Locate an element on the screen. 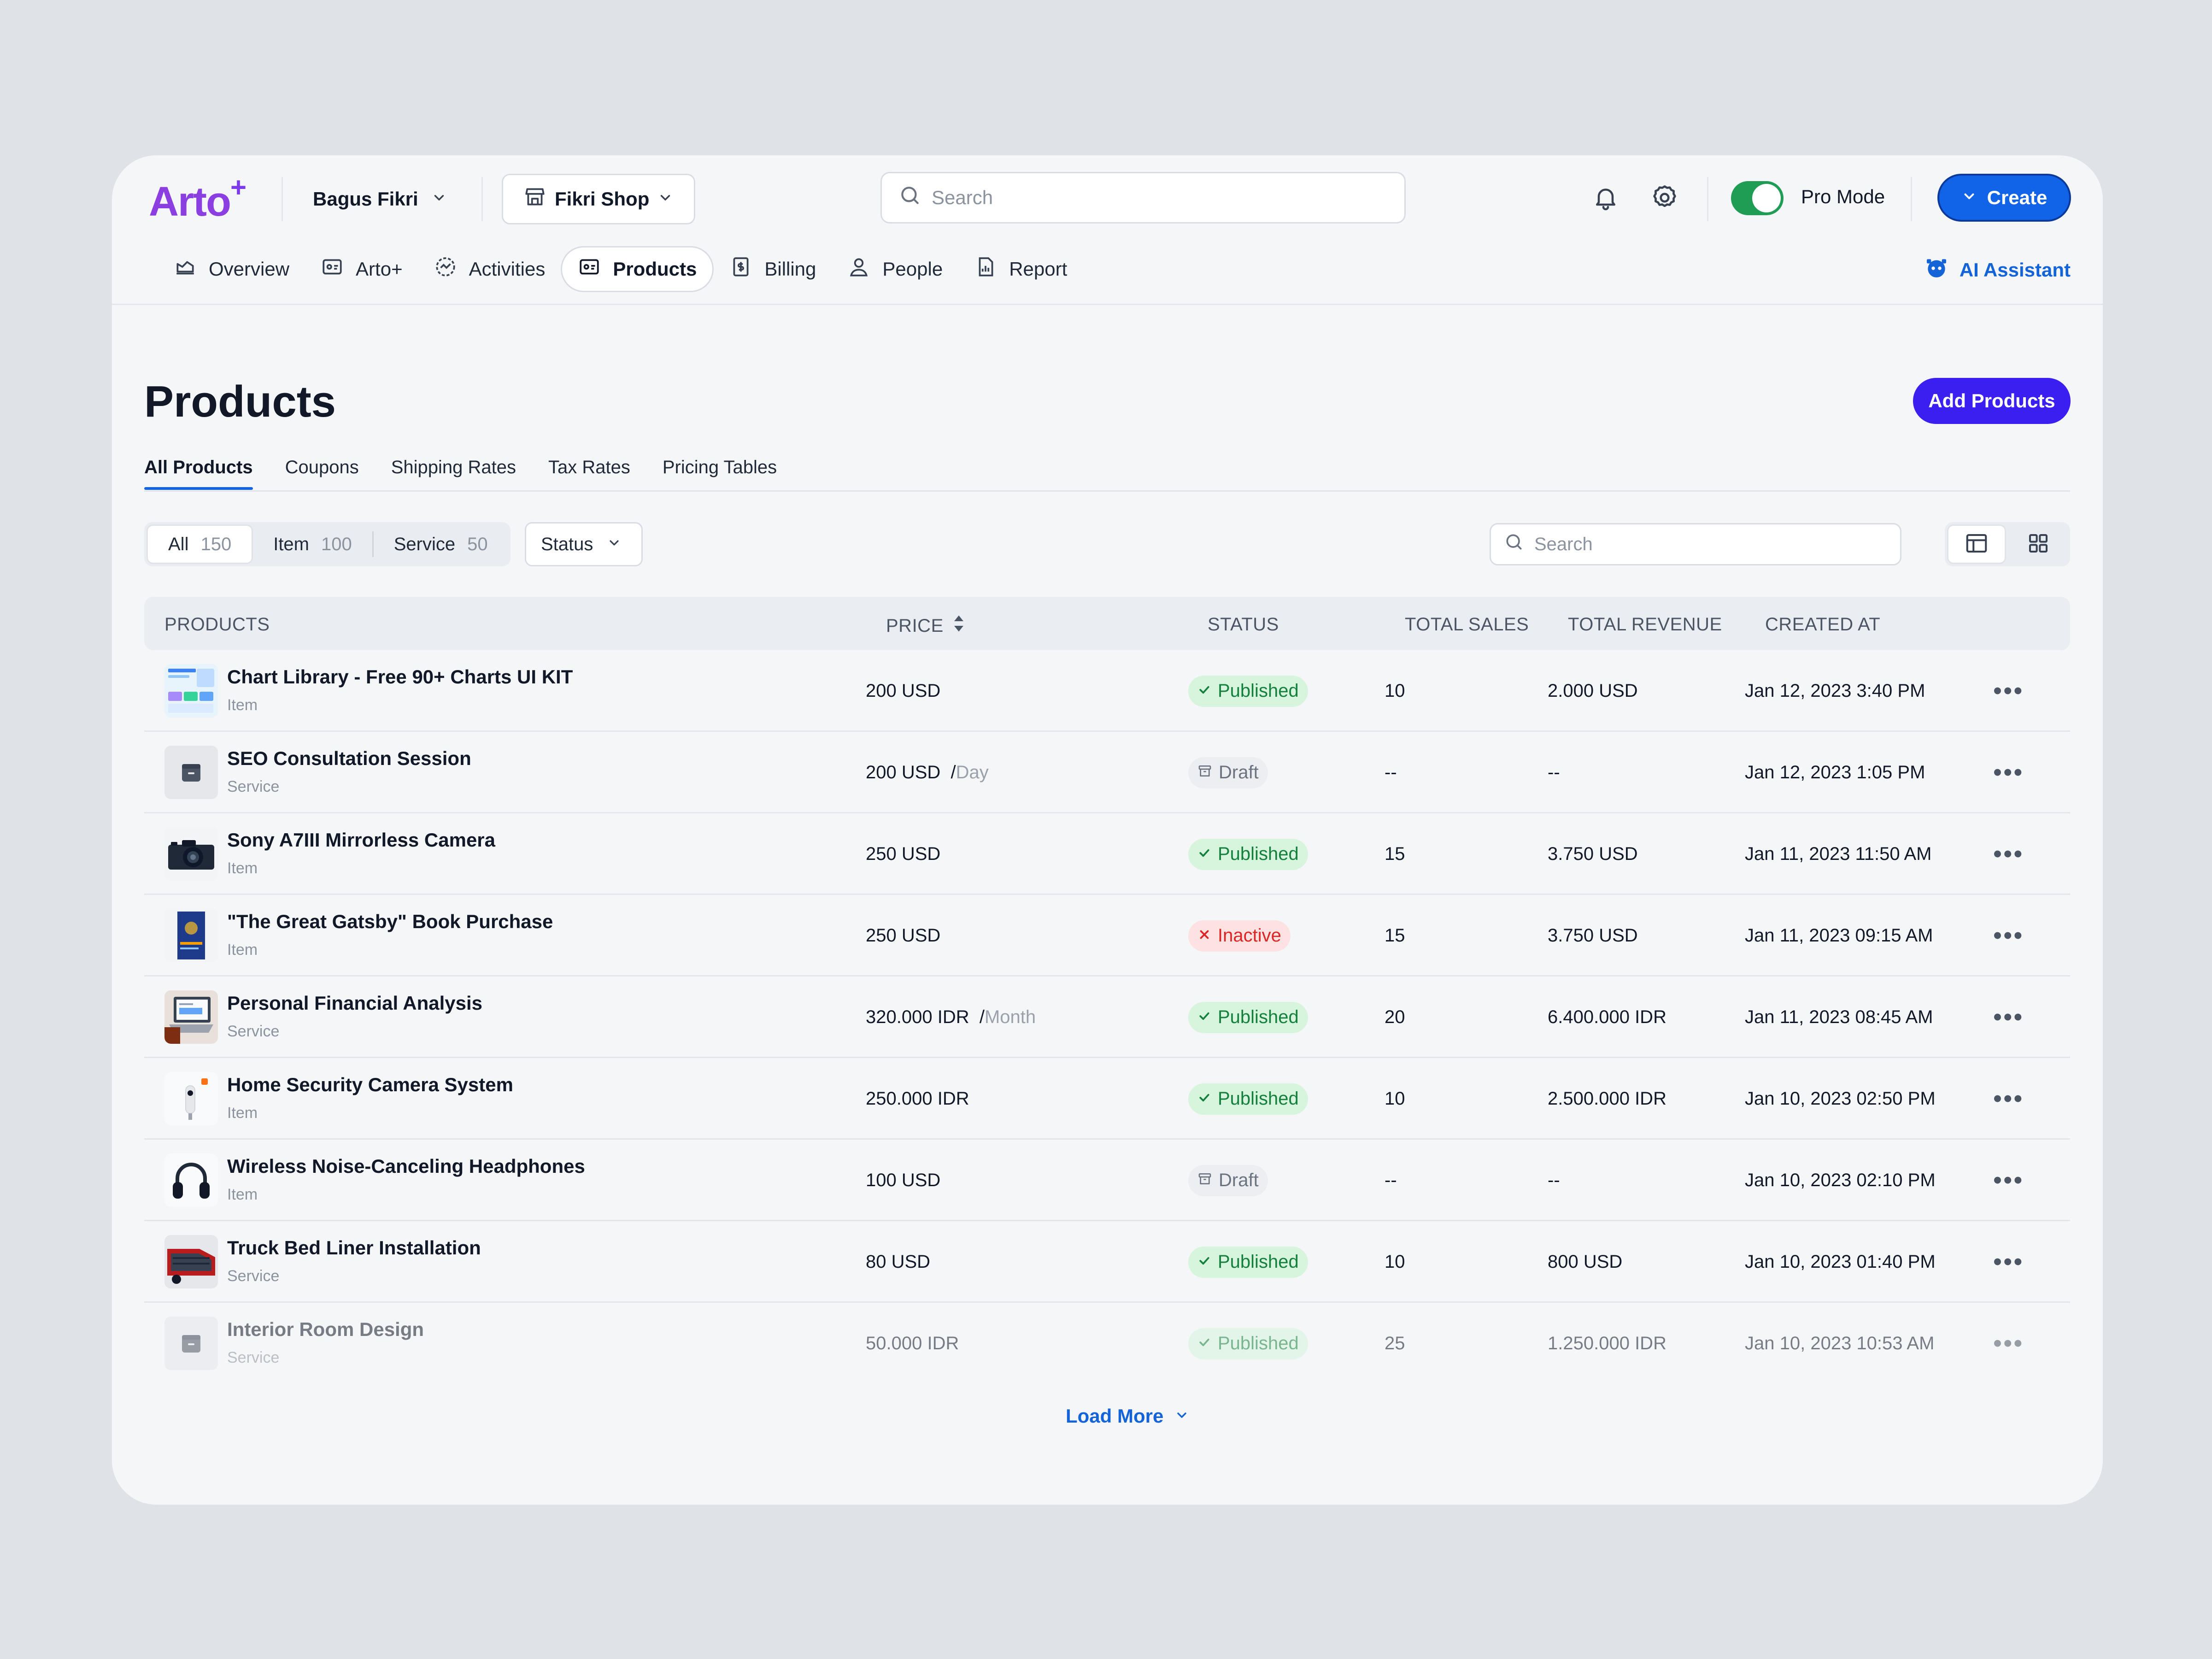 The image size is (2212, 1659). product-thumbnail is located at coordinates (191, 854).